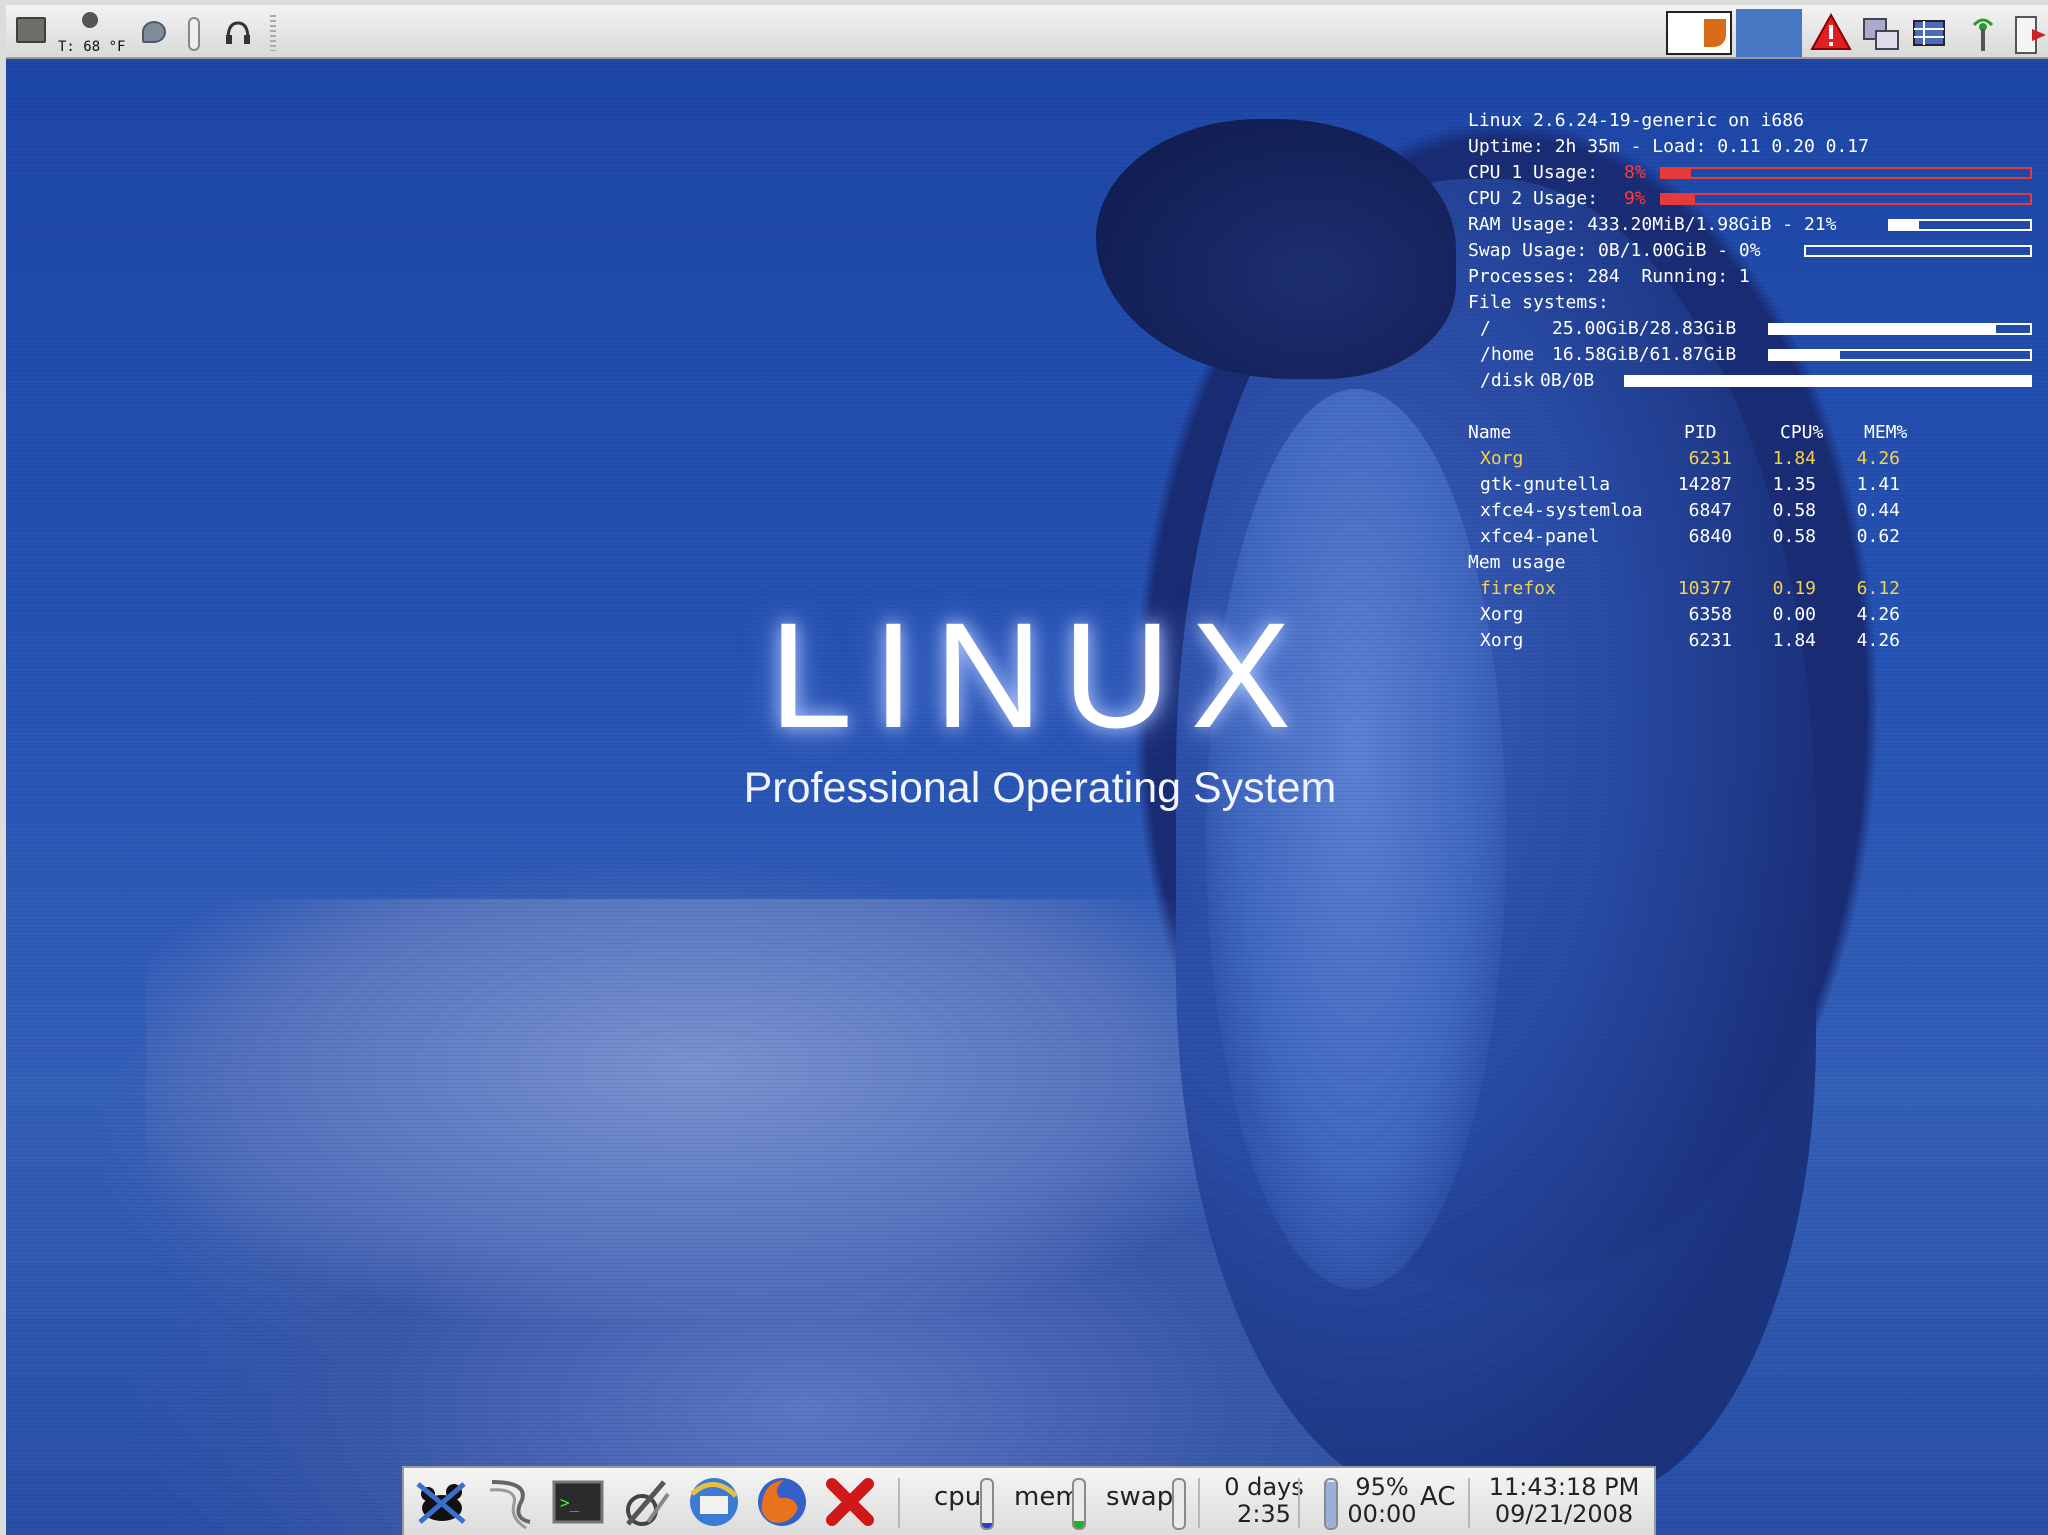 The height and width of the screenshot is (1535, 2048). What do you see at coordinates (1609, 276) in the screenshot?
I see `processes: Processes: 284 Running: 1` at bounding box center [1609, 276].